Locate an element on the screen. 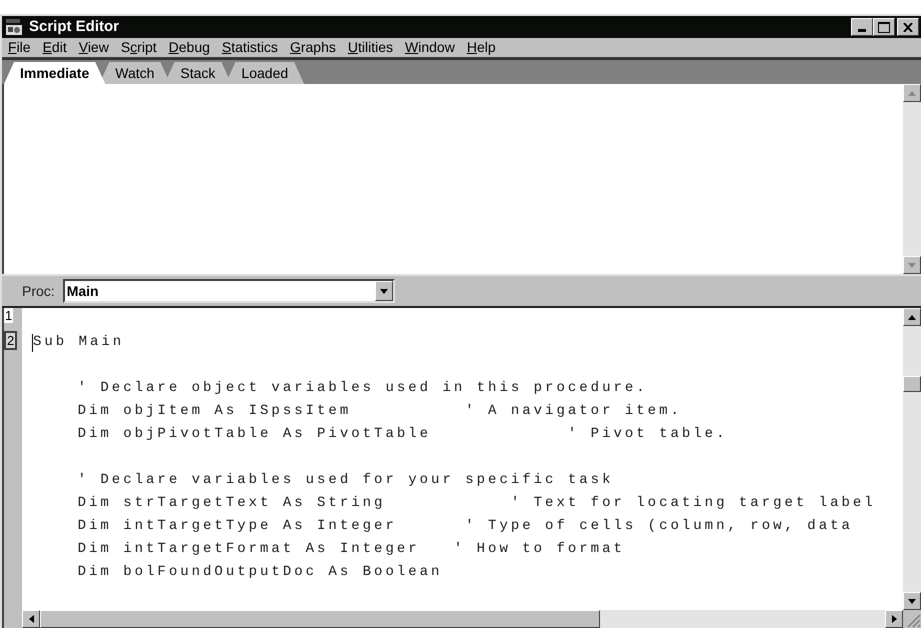 This screenshot has height=628, width=921. scroll-left-button is located at coordinates (31, 619).